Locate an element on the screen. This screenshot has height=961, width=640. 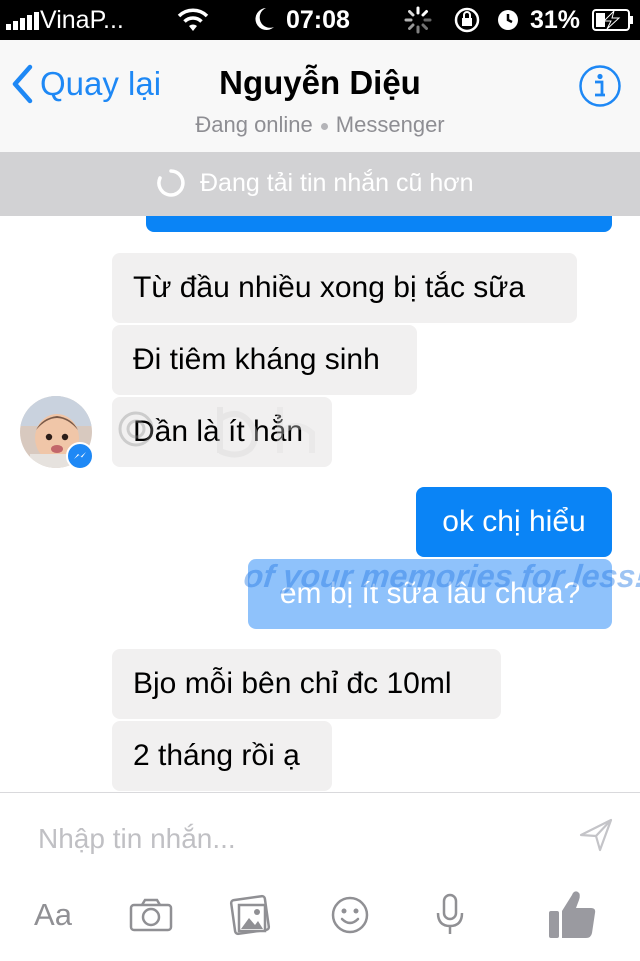
do-not-disturb-moon-icon is located at coordinates (264, 22).